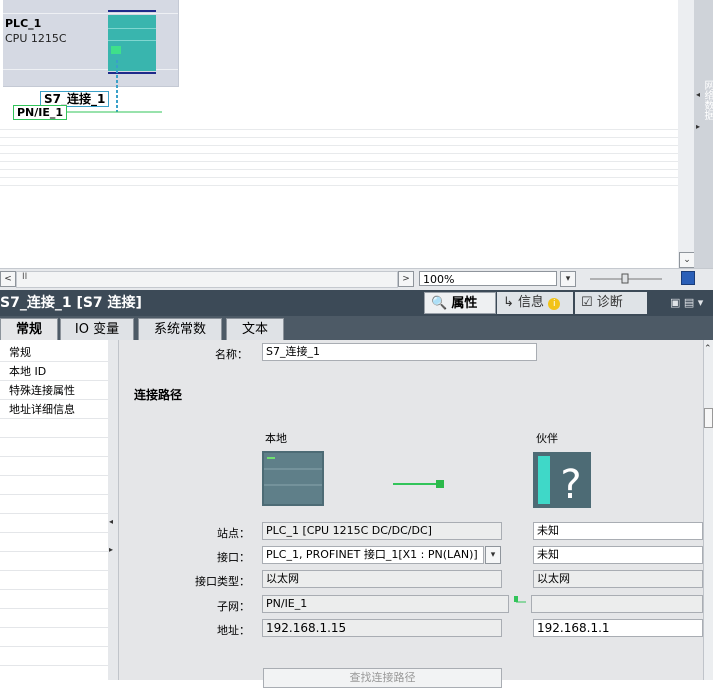  I want to click on tab-io-tags: IO 变量, so click(97, 329).